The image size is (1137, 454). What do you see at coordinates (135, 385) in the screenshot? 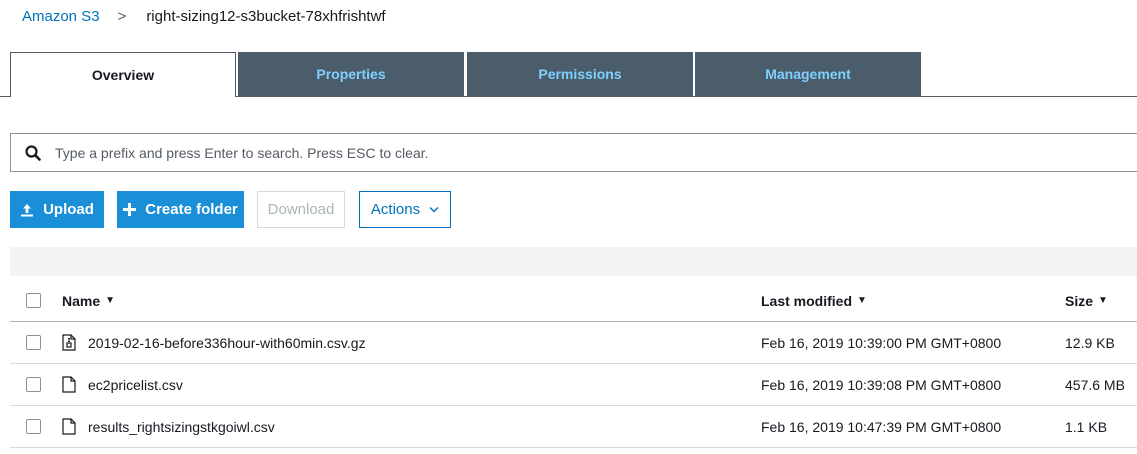
I see `object-name-link: ec2pricelist.csv` at bounding box center [135, 385].